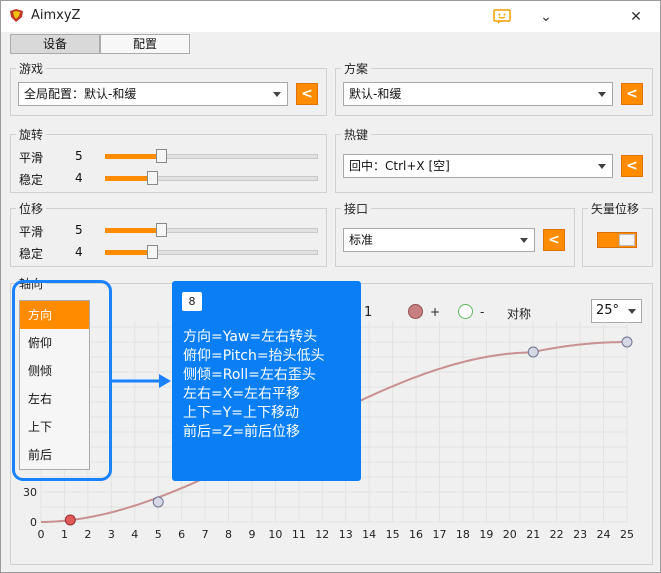  What do you see at coordinates (533, 534) in the screenshot?
I see `x-tick-label: 21` at bounding box center [533, 534].